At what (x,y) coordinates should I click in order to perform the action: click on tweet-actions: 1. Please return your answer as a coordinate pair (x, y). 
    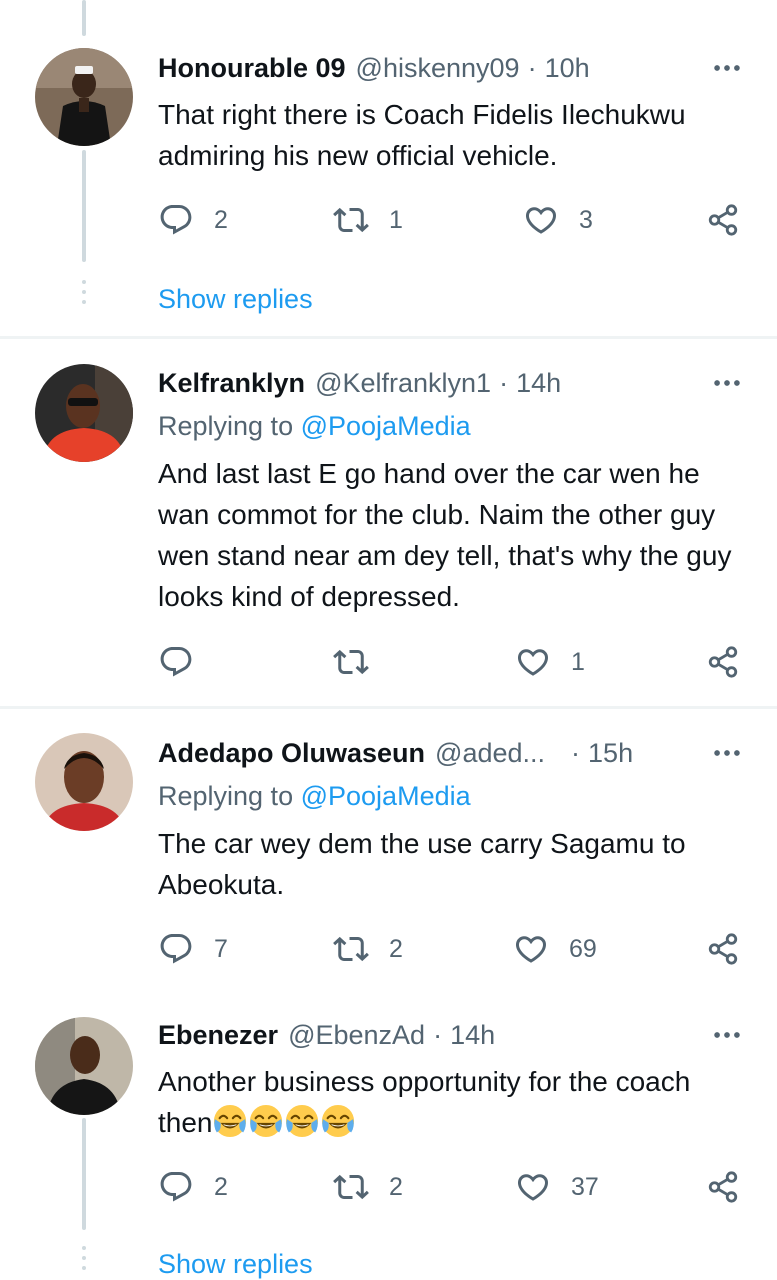
    Looking at the image, I should click on (453, 662).